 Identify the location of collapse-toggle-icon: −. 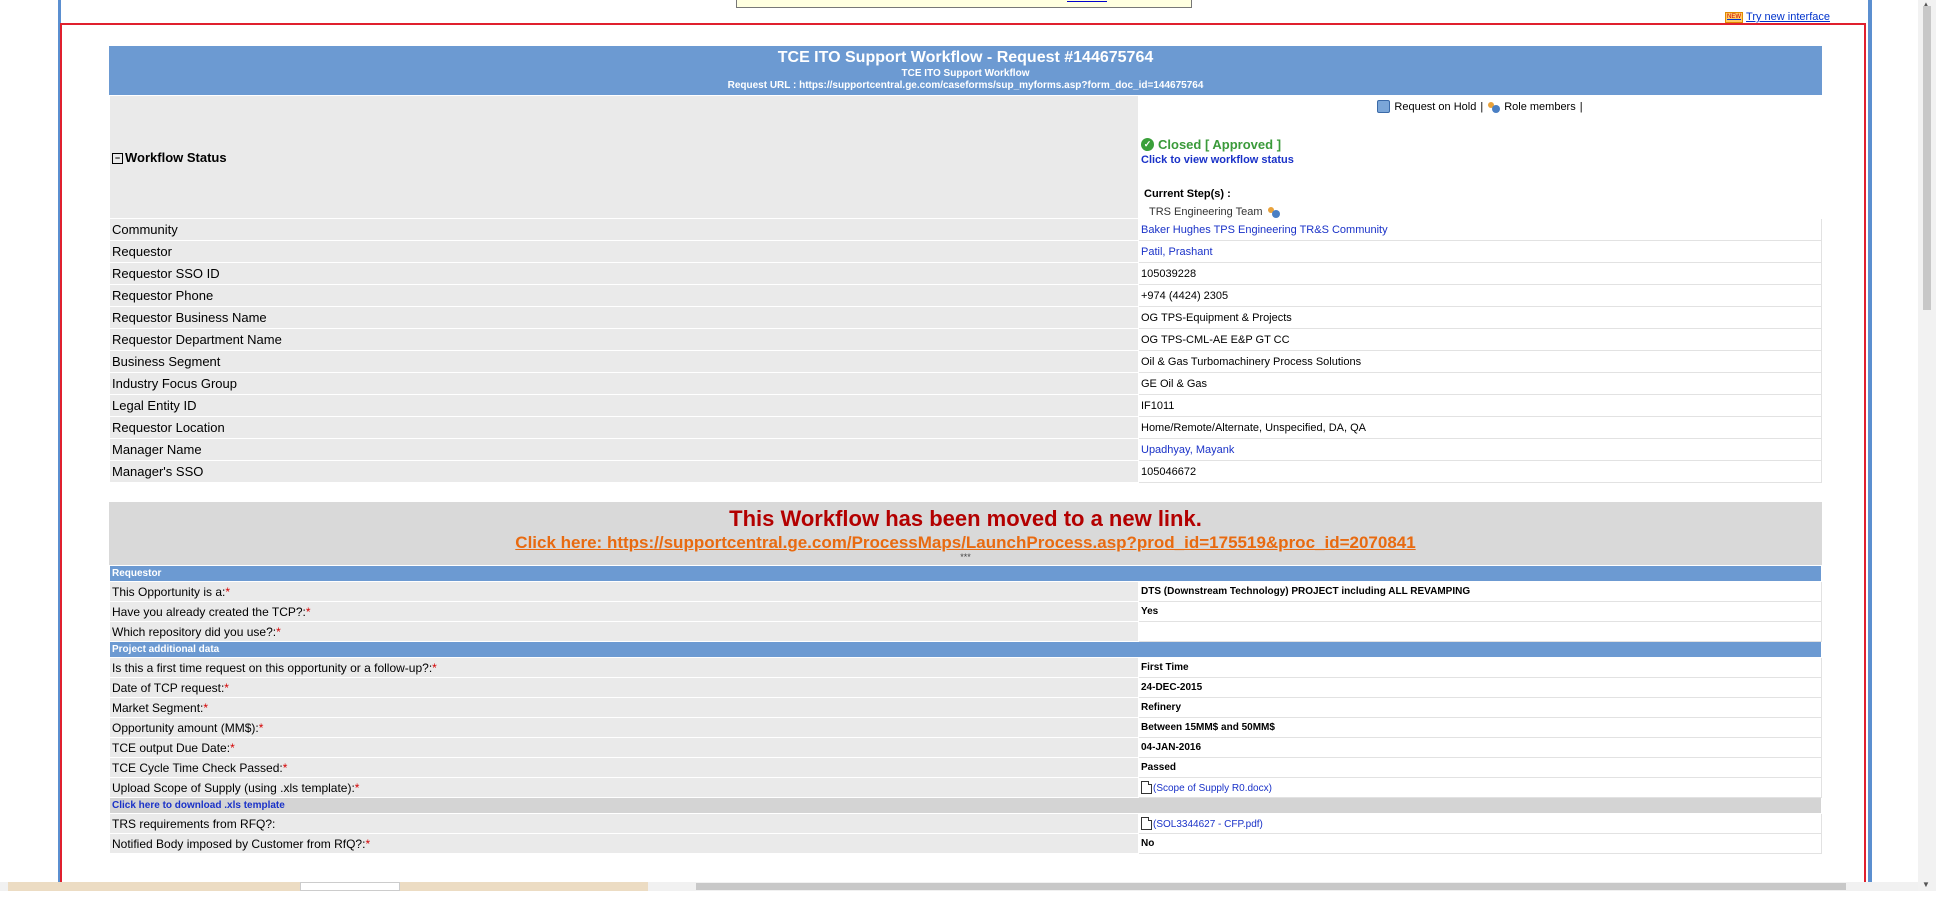
(117, 158).